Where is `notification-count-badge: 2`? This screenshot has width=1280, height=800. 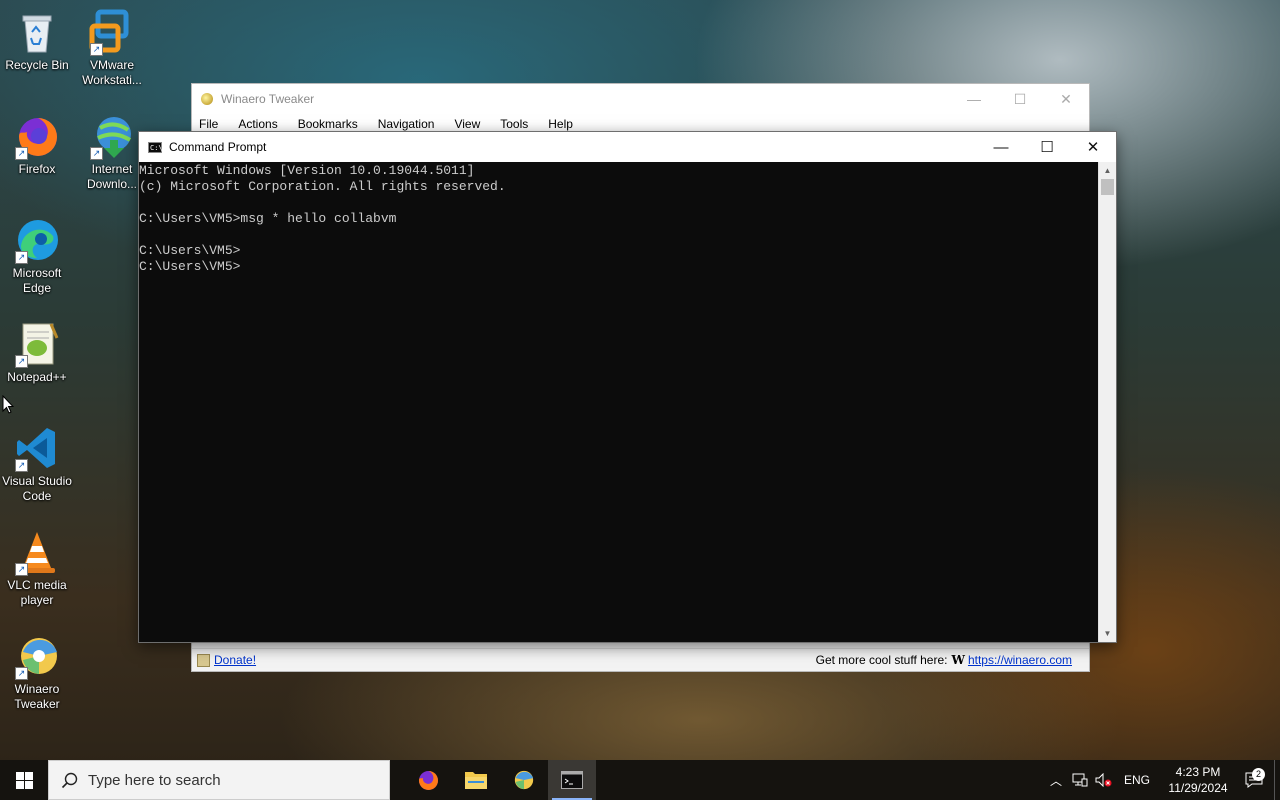 notification-count-badge: 2 is located at coordinates (1258, 774).